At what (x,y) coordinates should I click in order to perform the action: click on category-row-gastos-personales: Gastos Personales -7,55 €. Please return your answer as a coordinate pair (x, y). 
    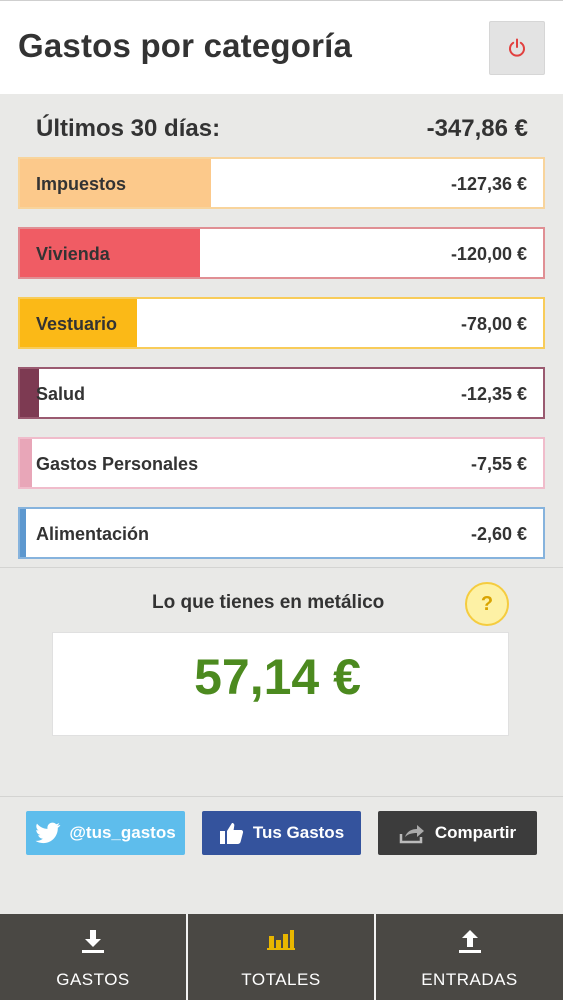
    Looking at the image, I should click on (281, 463).